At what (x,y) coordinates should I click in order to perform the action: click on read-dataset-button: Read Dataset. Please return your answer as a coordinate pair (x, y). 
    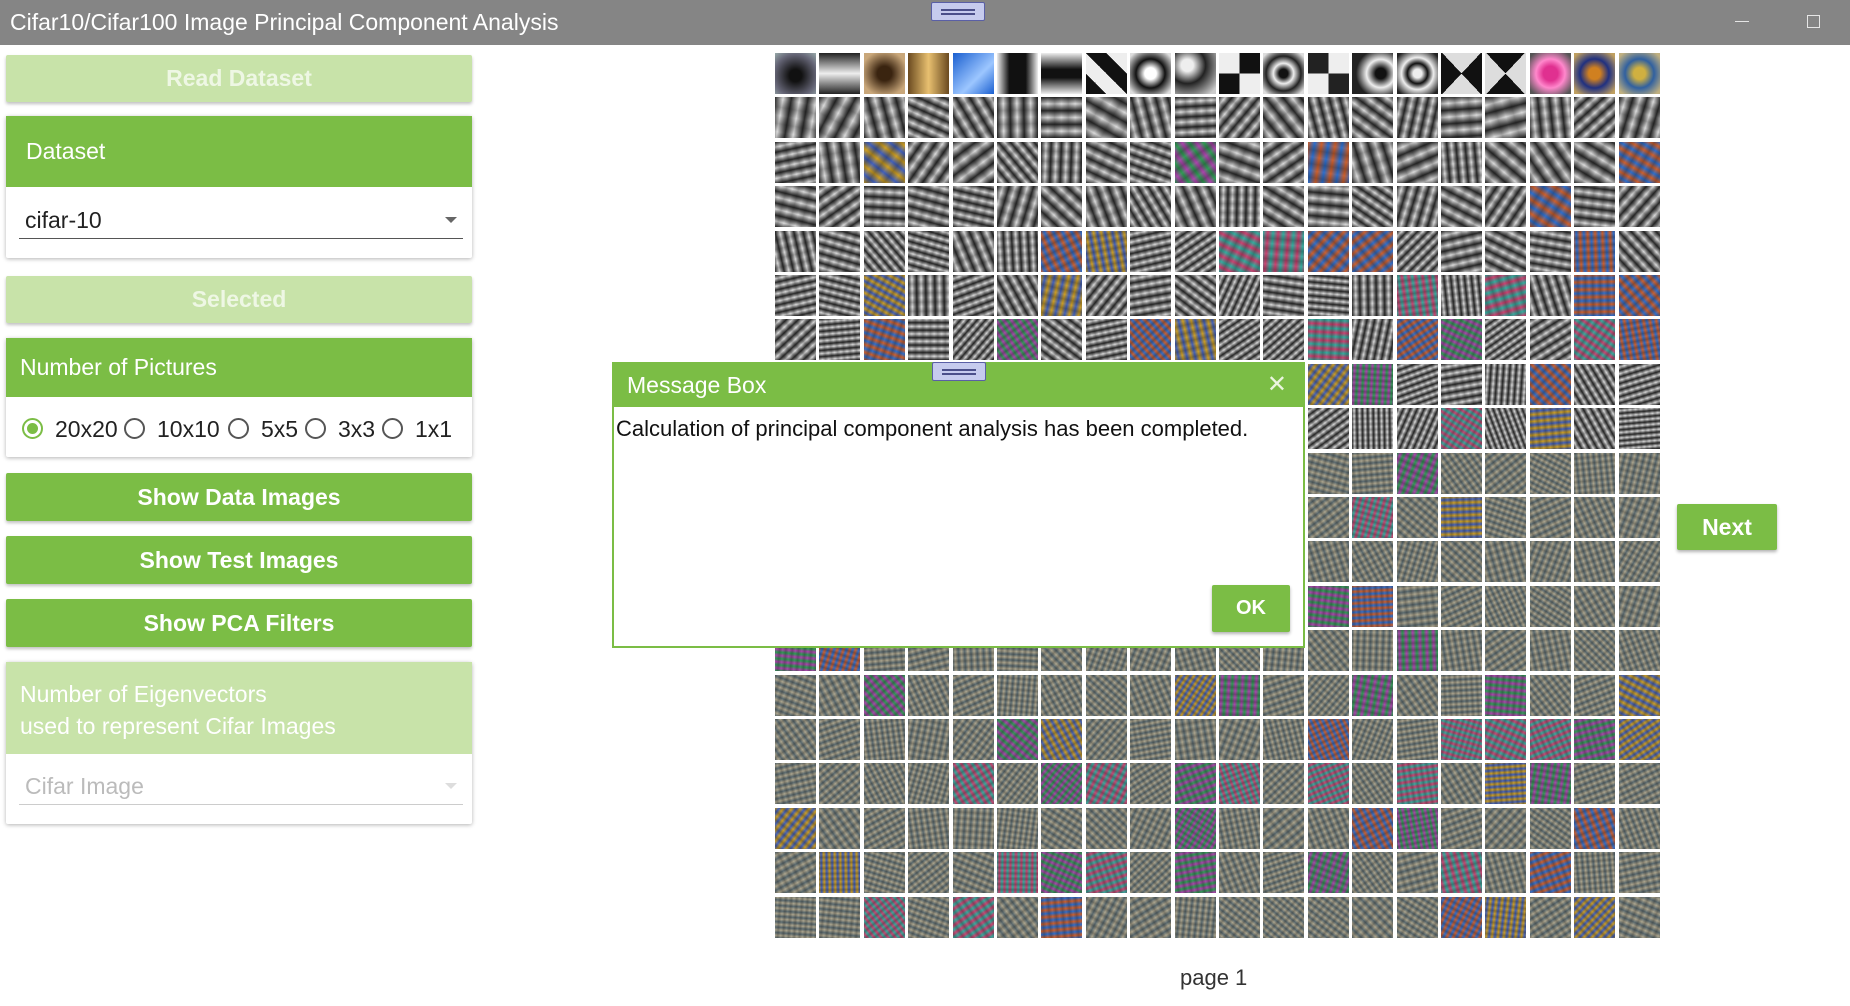
    Looking at the image, I should click on (239, 78).